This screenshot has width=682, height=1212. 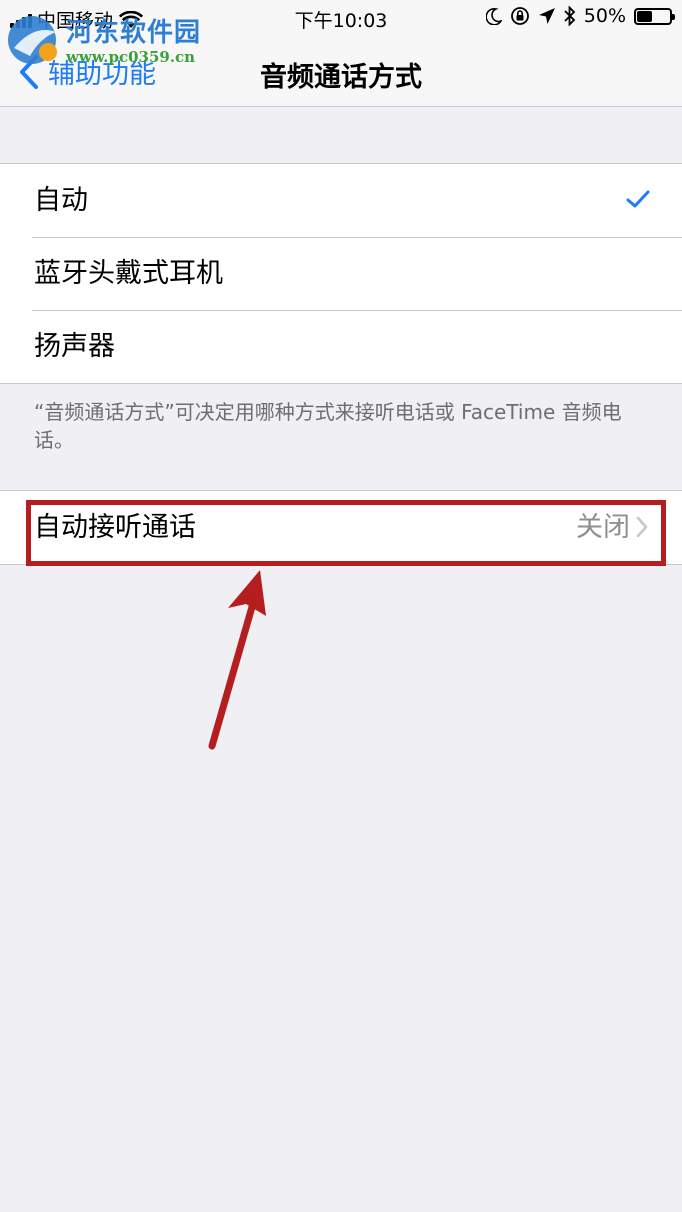 I want to click on chevron-right-icon, so click(x=642, y=527).